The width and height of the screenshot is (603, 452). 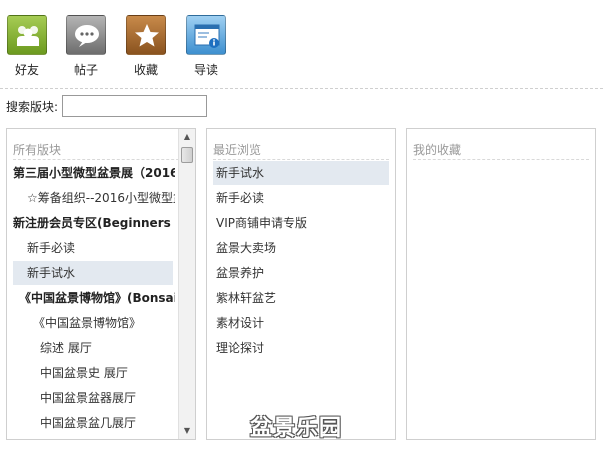 I want to click on friends-button: 好友, so click(x=27, y=46).